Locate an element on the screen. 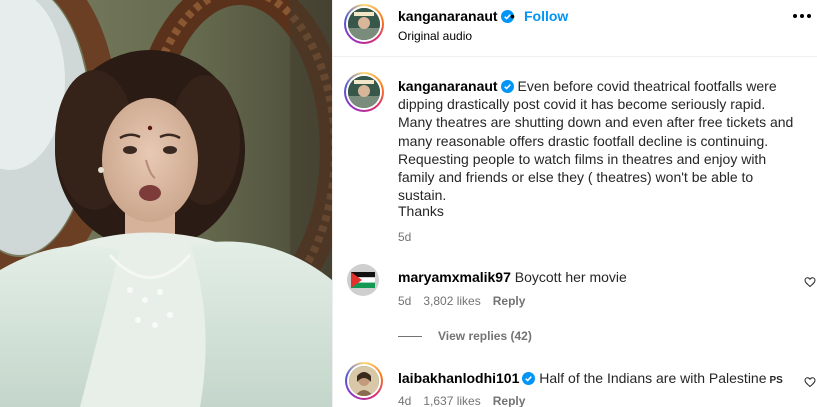 Image resolution: width=817 pixels, height=407 pixels. comment-age: 5d is located at coordinates (404, 301).